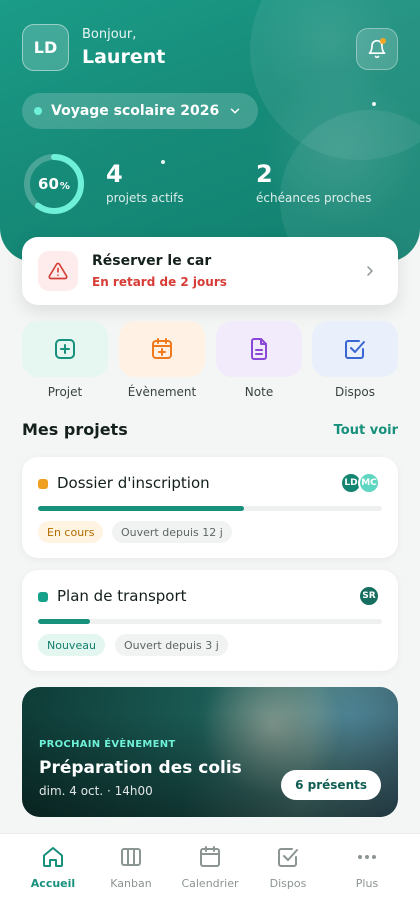 The image size is (420, 909). What do you see at coordinates (53, 883) in the screenshot?
I see `tab-label: Accueil` at bounding box center [53, 883].